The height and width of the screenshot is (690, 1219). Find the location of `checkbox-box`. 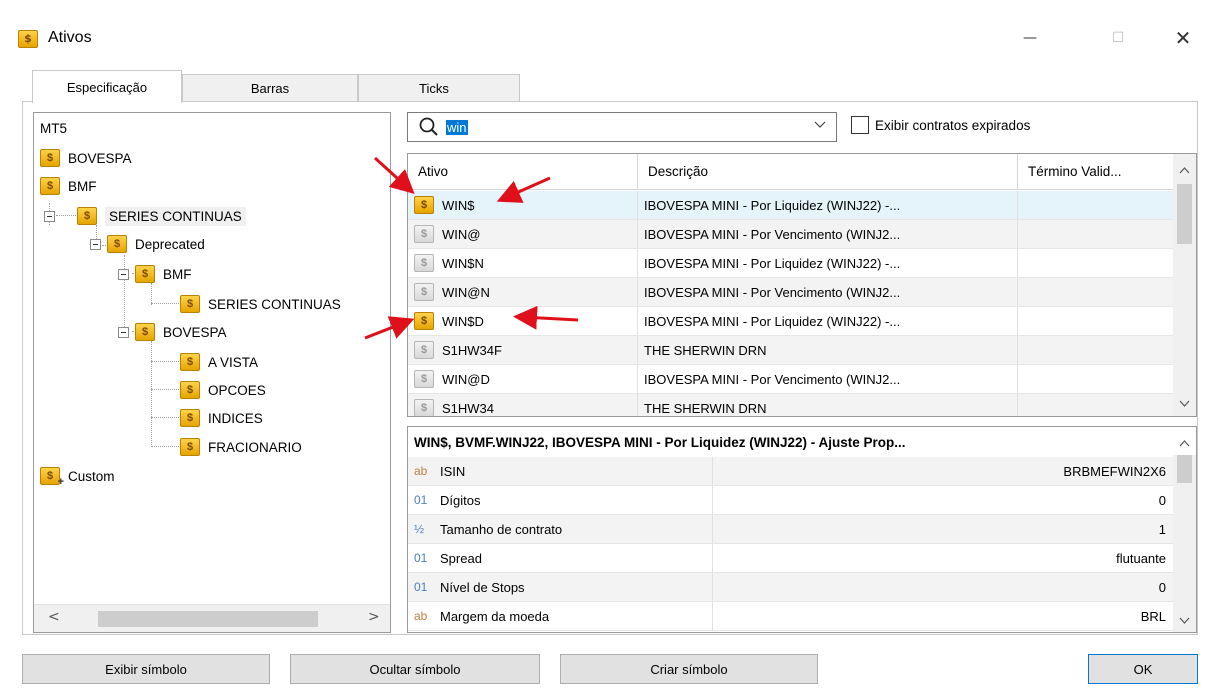

checkbox-box is located at coordinates (860, 125).